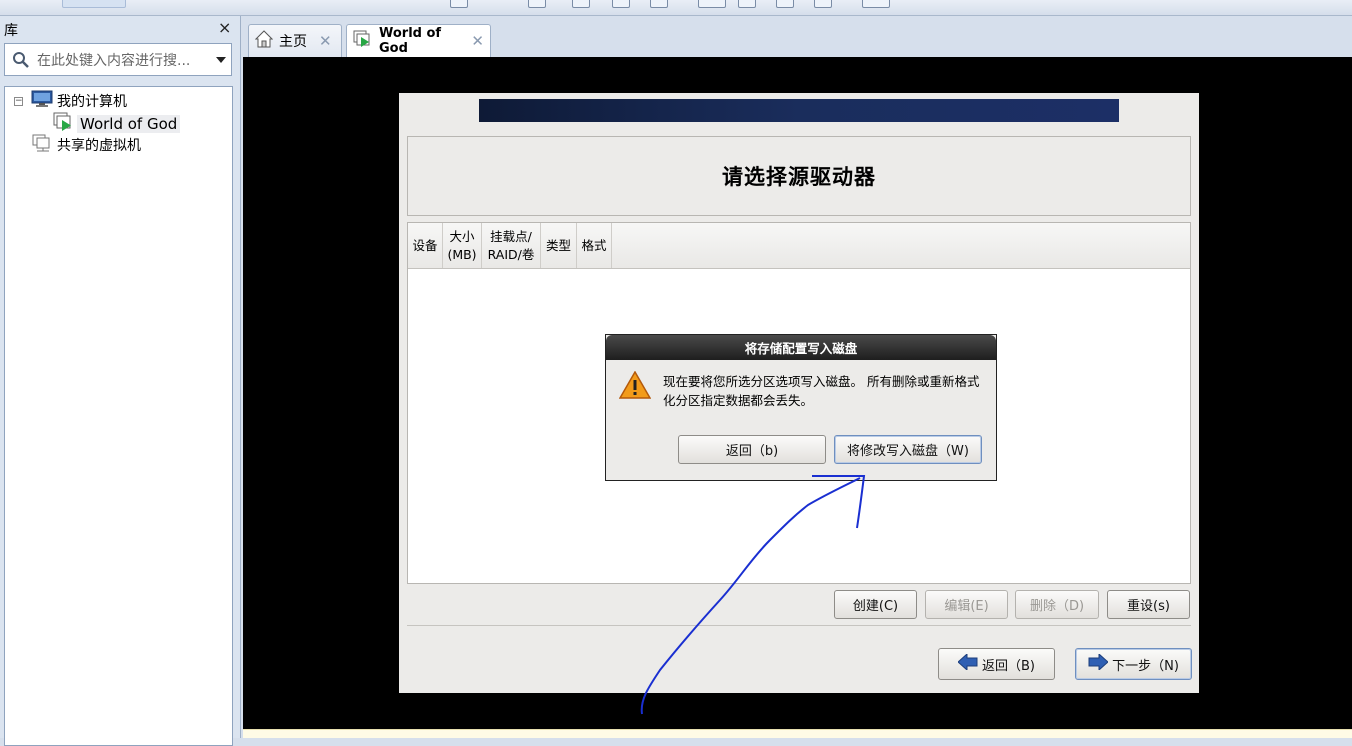  I want to click on tree-item-label: 我的计算机, so click(92, 102).